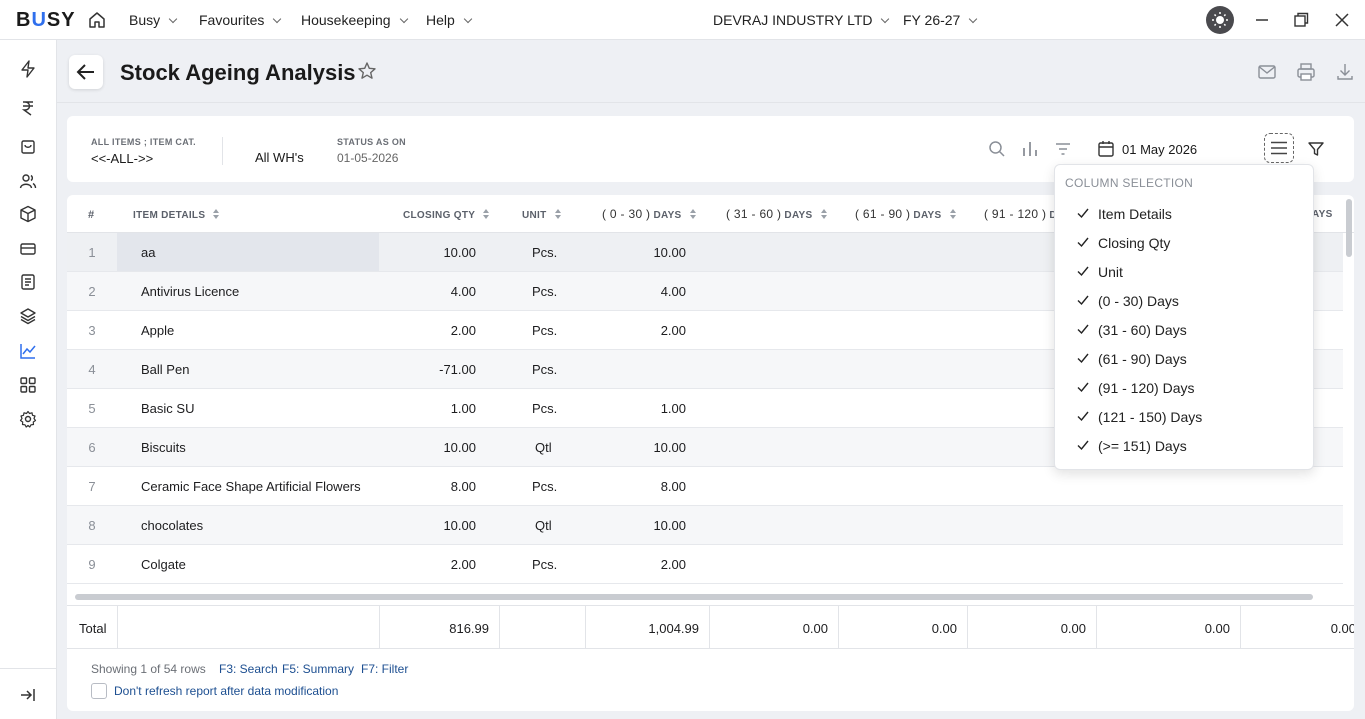 This screenshot has height=719, width=1365. I want to click on status-label: STATUS AS ON, so click(371, 142).